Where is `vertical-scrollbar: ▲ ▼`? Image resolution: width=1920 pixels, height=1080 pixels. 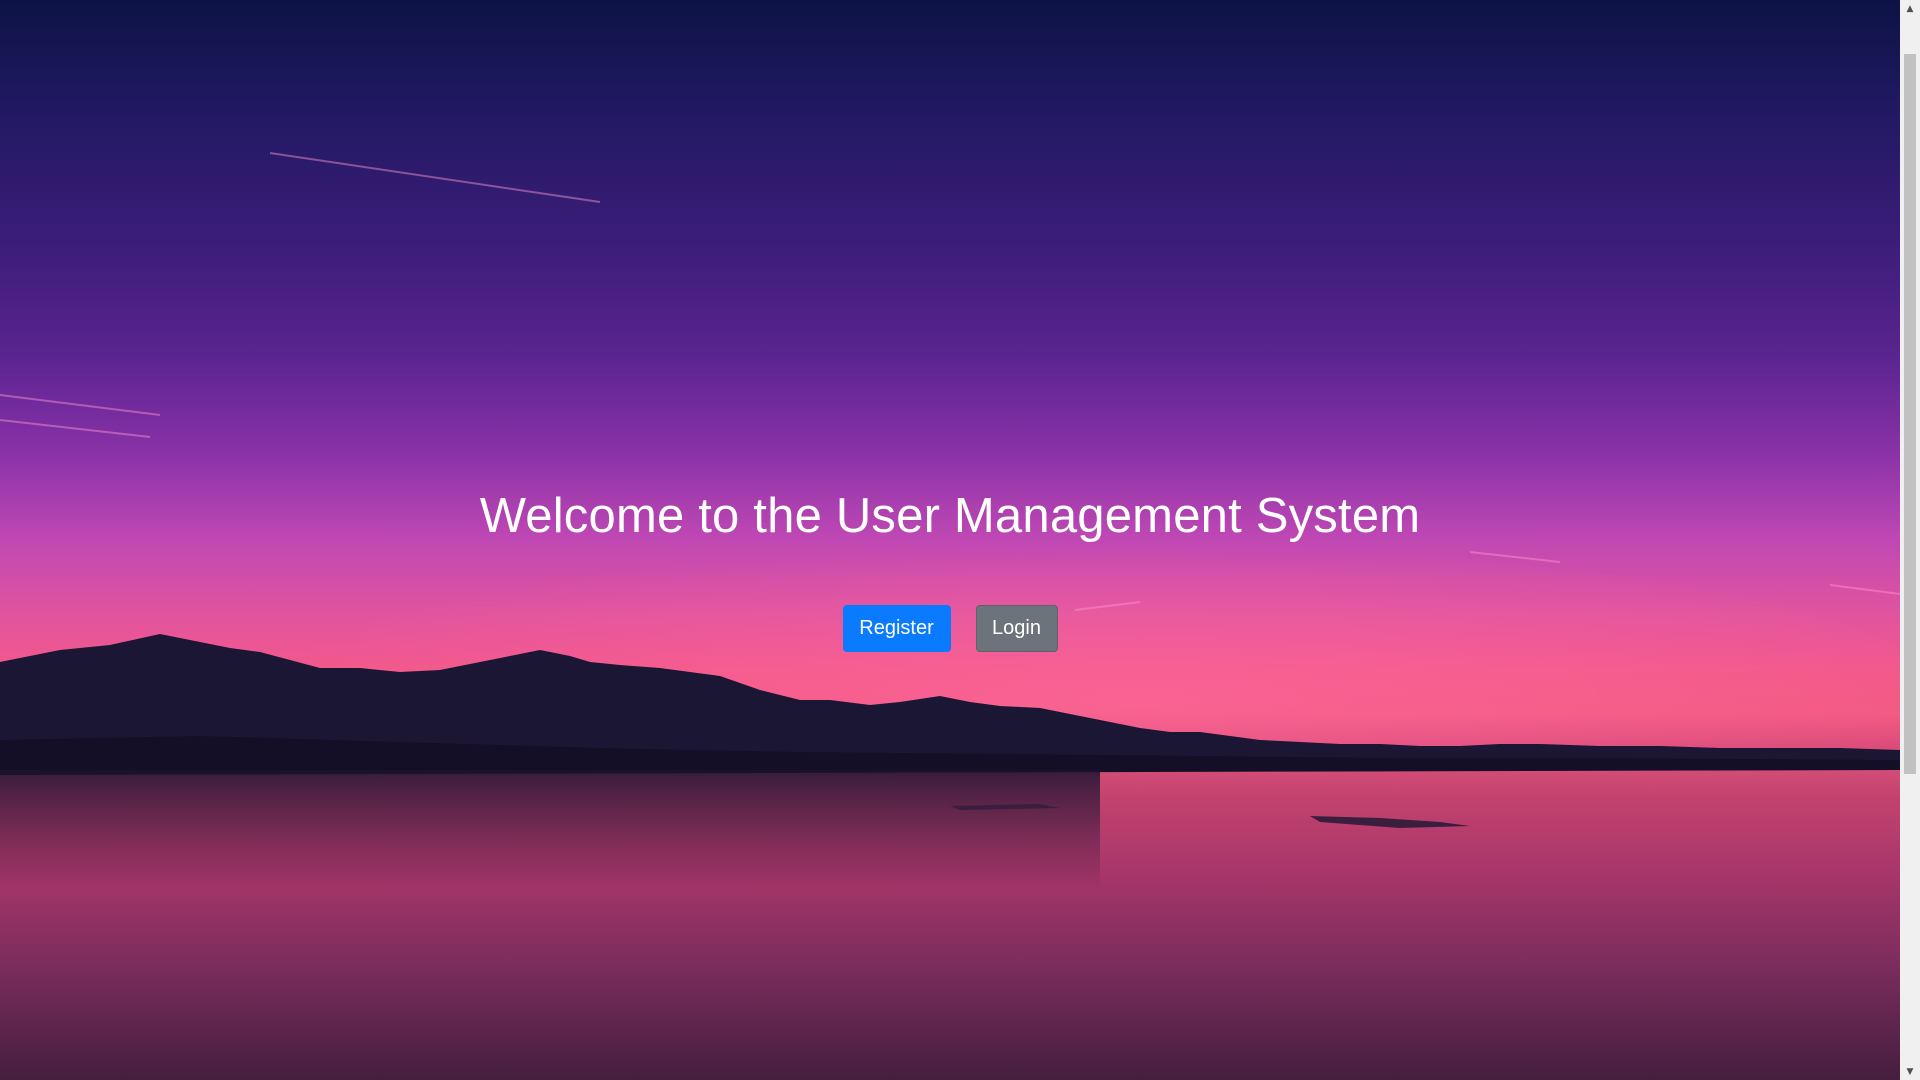 vertical-scrollbar: ▲ ▼ is located at coordinates (1910, 540).